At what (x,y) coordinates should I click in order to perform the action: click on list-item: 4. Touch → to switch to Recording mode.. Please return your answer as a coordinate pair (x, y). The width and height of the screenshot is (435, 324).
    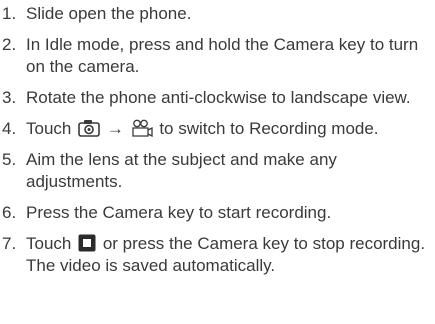
    Looking at the image, I should click on (217, 129).